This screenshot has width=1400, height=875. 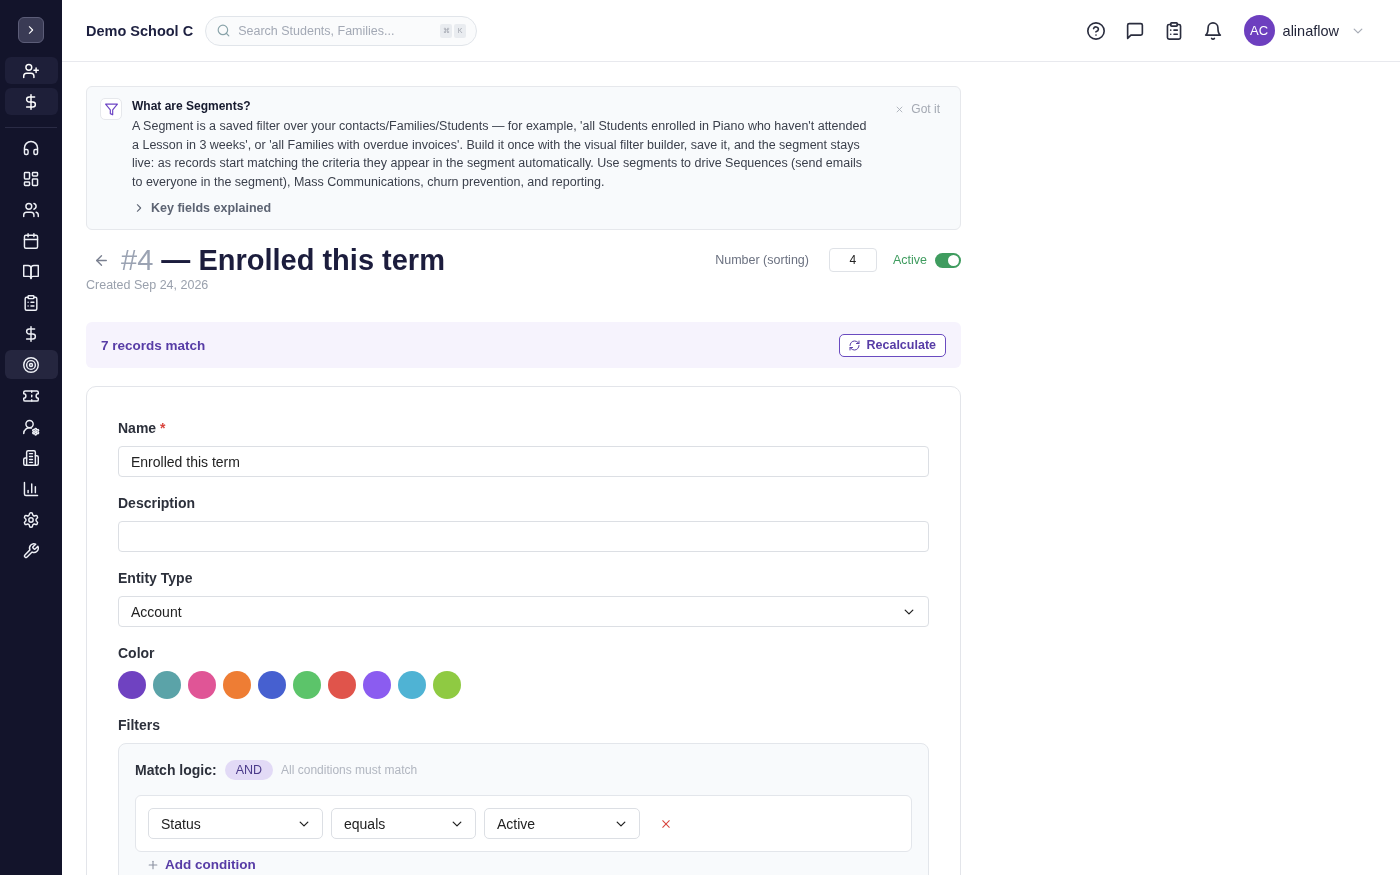 What do you see at coordinates (500, 154) in the screenshot?
I see `info-text: A Segment is a saved filter over your contacts/Families/Students — for example, 'all Students enrolled in Piano who haven't attended a Lesson in 3 weeks', or 'all Families with overdue invoices'. Build it once with the visual filter builder, save it, and the segment stays live: as records start matching the criteria they appear in the segment automatically. Use segments to drive Sequences (send emails to everyone in the segment), Mass Communications, churn prevention, and reporting.` at bounding box center [500, 154].